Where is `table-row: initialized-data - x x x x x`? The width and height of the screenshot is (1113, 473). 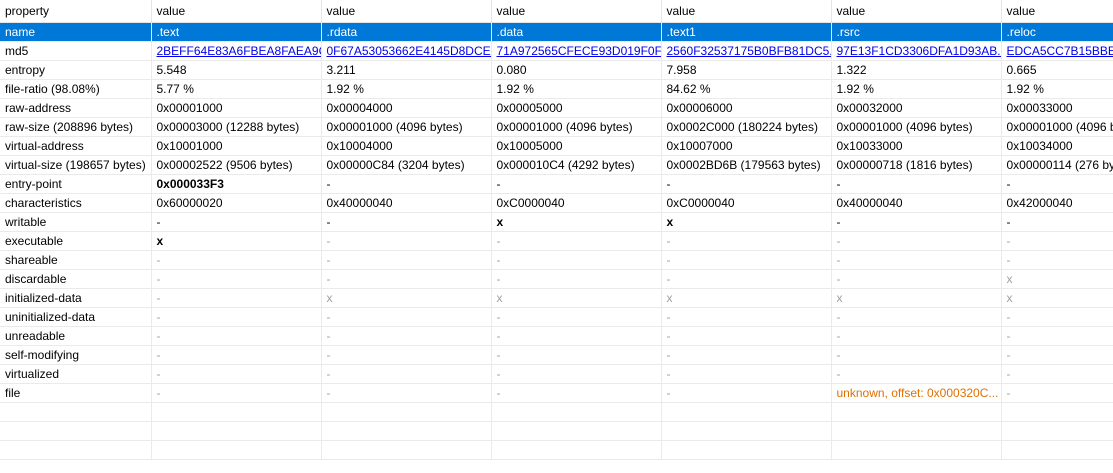
table-row: initialized-data - x x x x x is located at coordinates (556, 298).